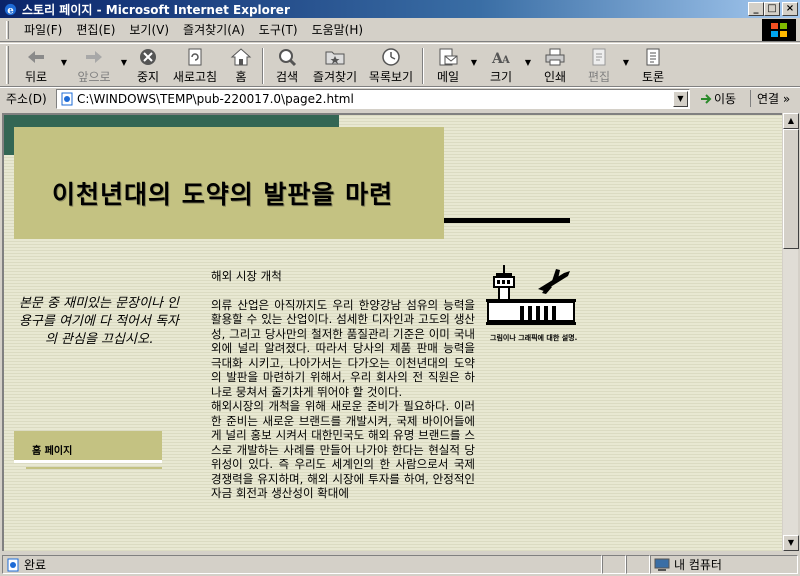 The width and height of the screenshot is (800, 576). I want to click on search-button: 검색, so click(287, 65).